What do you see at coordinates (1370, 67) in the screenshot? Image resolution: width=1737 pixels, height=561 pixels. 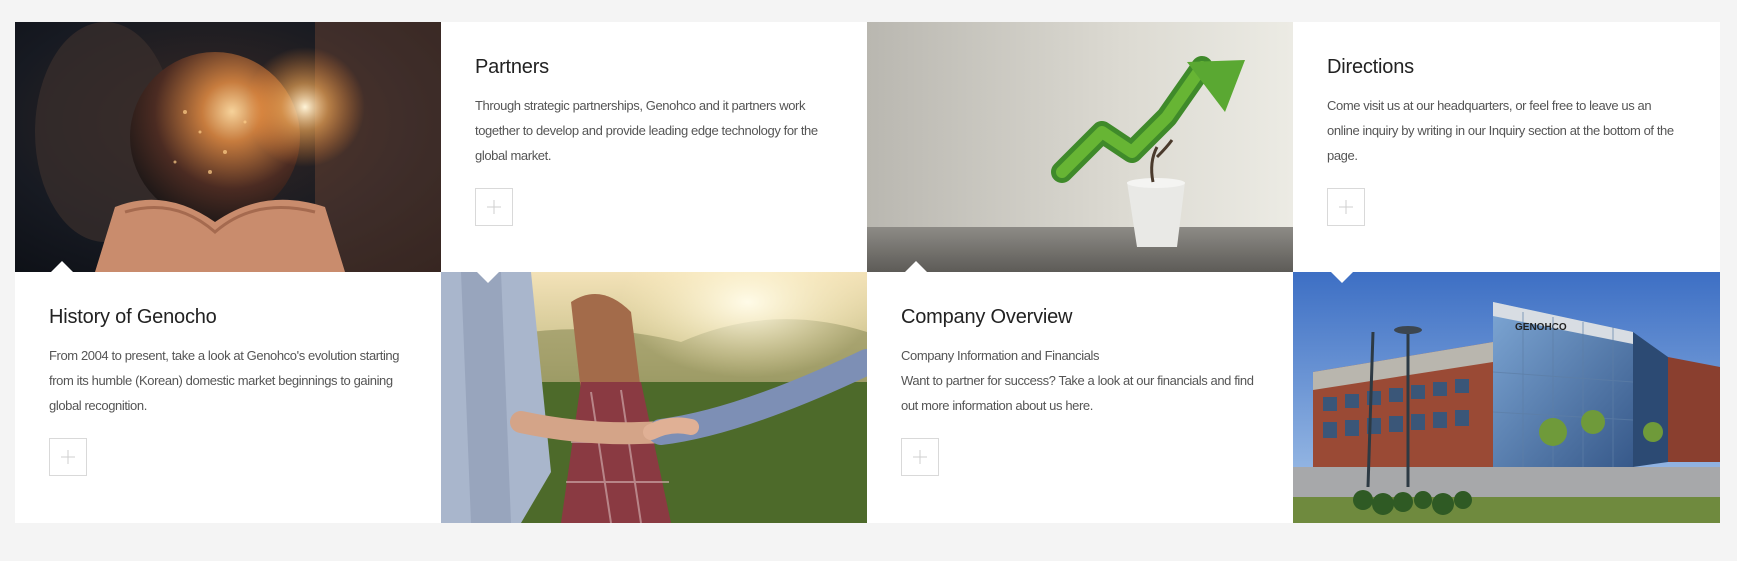 I see `directions-title: Directions` at bounding box center [1370, 67].